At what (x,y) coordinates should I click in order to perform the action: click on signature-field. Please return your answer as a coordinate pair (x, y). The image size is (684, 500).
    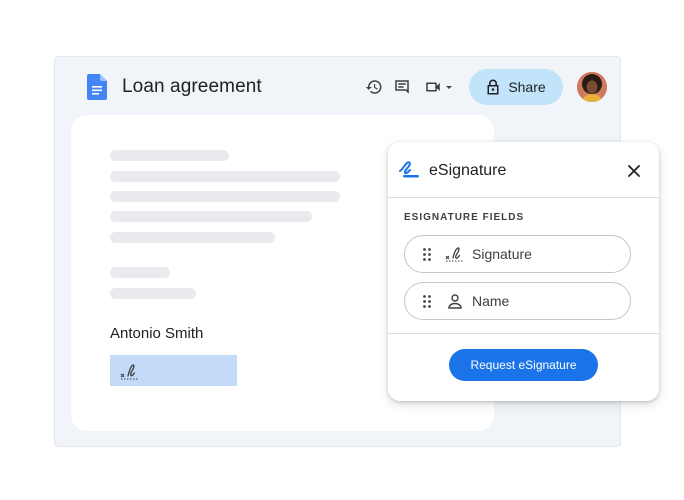
    Looking at the image, I should click on (173, 370).